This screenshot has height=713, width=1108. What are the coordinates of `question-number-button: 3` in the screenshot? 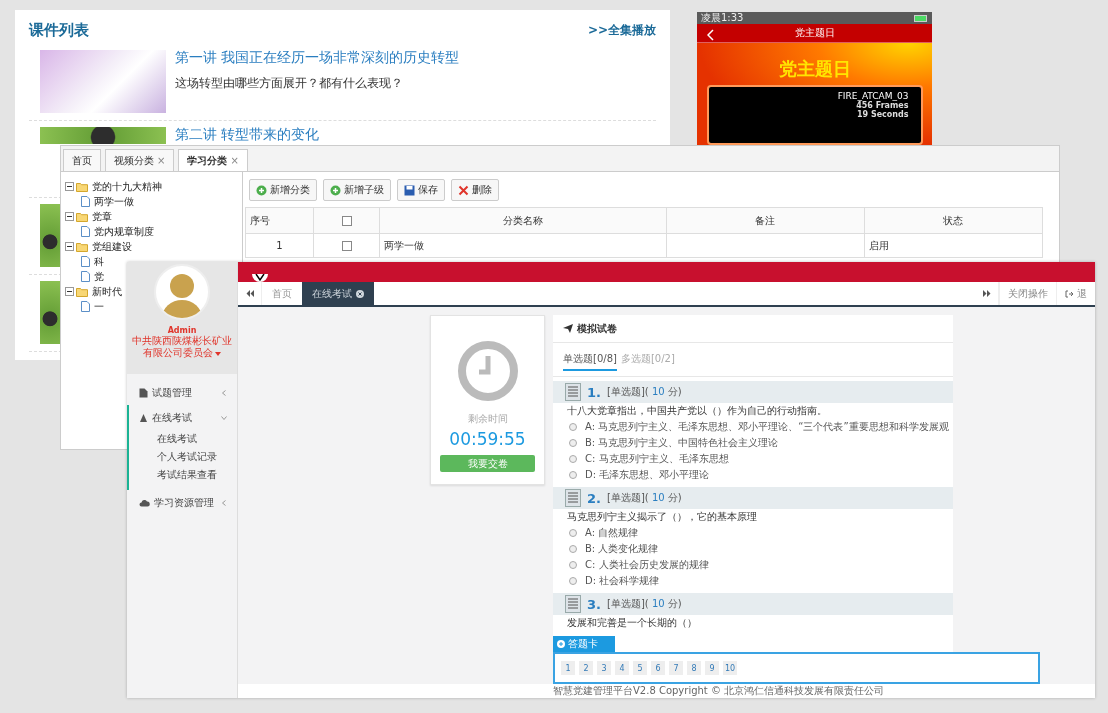 It's located at (604, 668).